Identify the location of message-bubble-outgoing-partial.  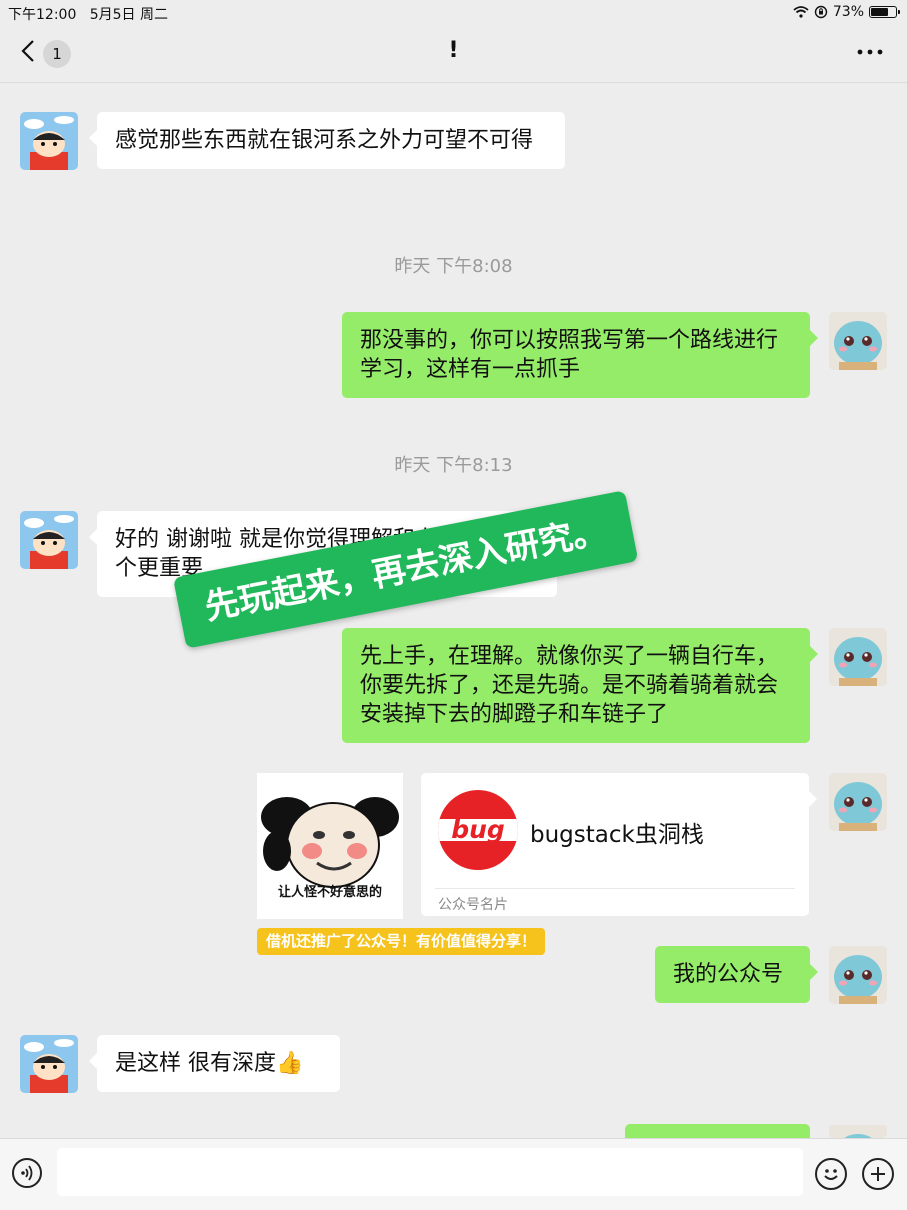
(717, 1131).